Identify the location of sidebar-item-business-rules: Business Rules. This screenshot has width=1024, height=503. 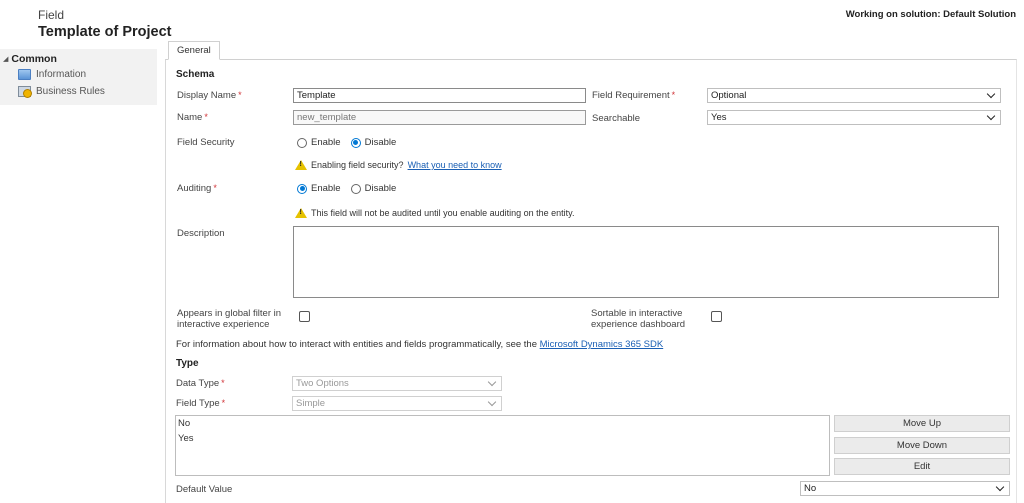
(61, 92).